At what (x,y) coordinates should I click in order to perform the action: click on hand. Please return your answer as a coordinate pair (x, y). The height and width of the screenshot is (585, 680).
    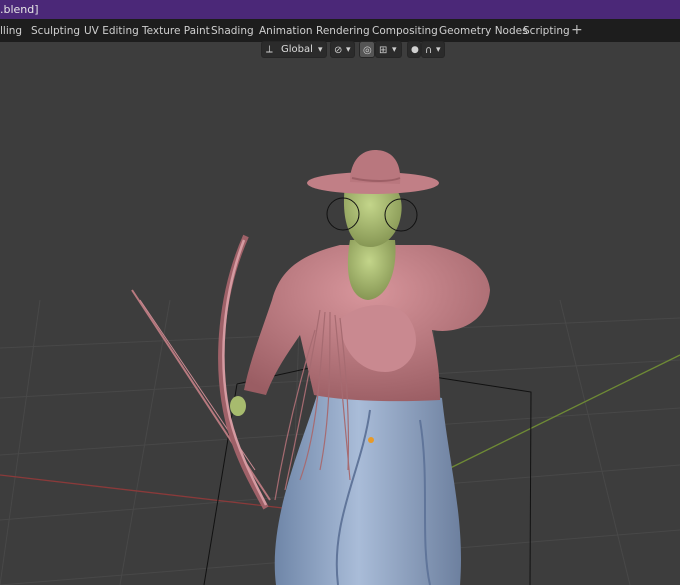
    Looking at the image, I should click on (238, 406).